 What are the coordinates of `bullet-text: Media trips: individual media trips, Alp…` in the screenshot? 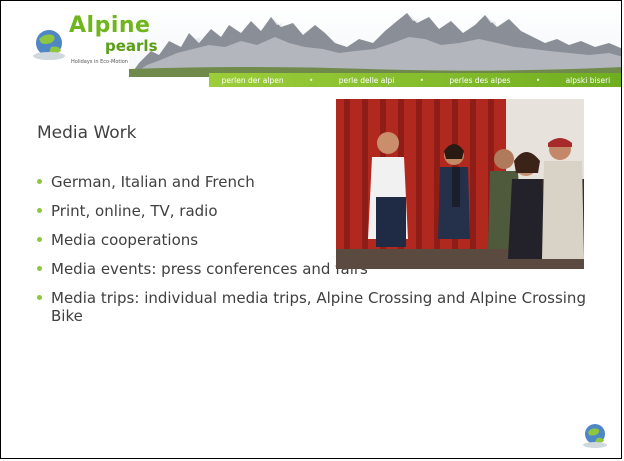 It's located at (318, 307).